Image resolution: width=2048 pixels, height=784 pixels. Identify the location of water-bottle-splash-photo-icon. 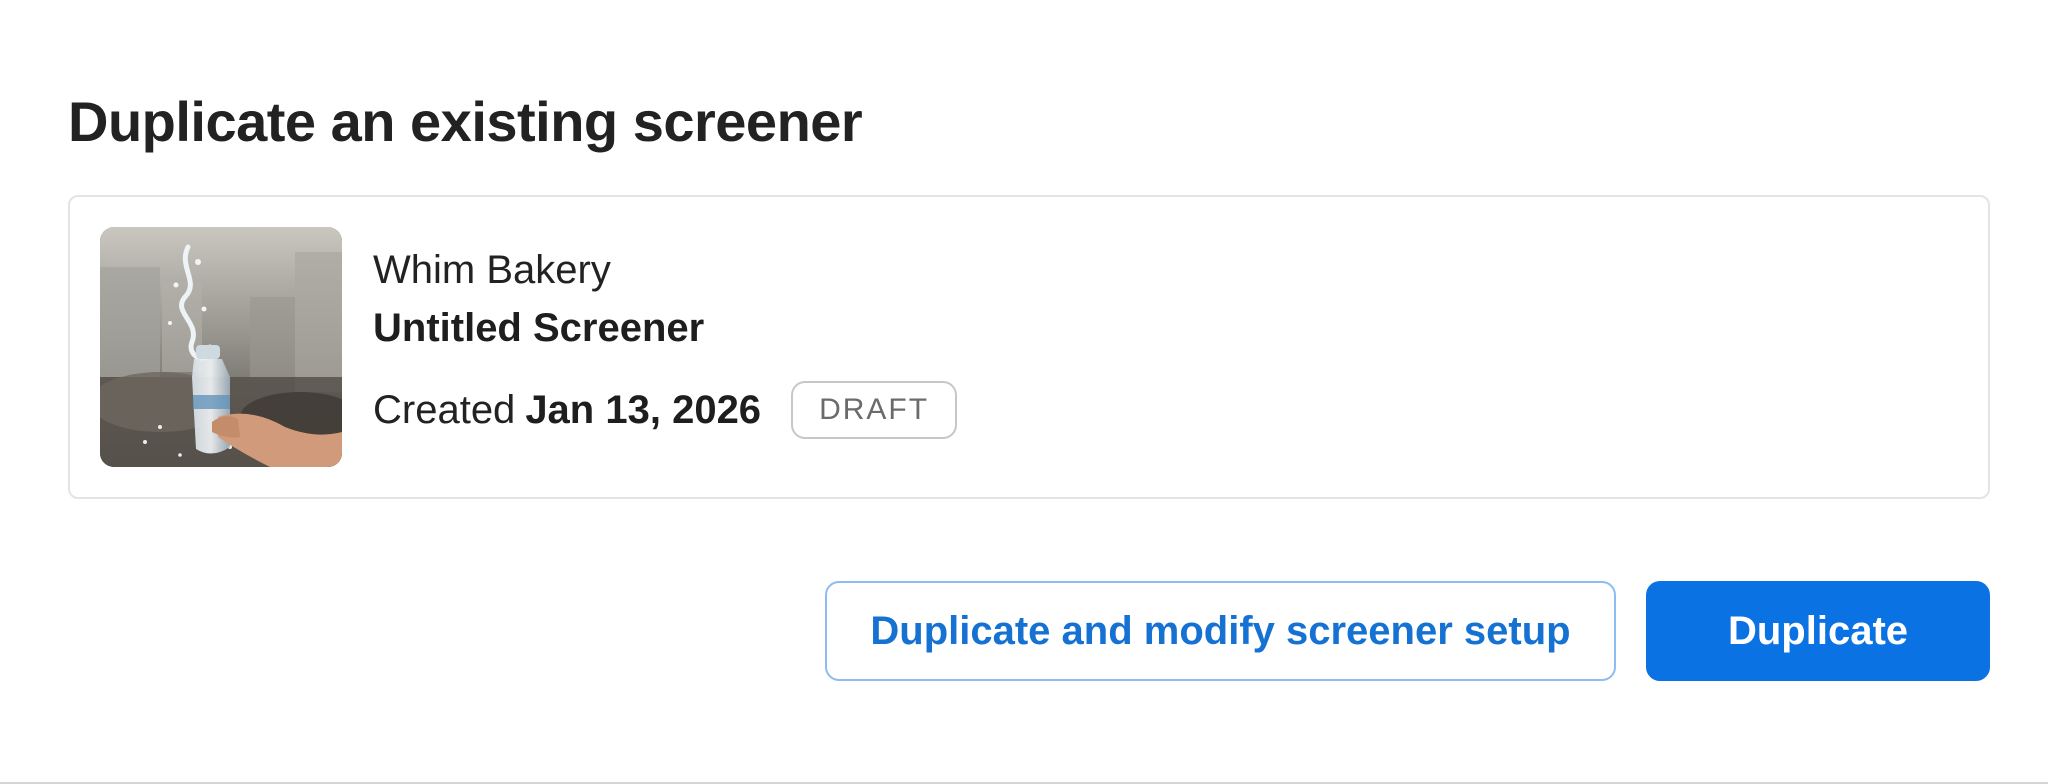
(221, 347).